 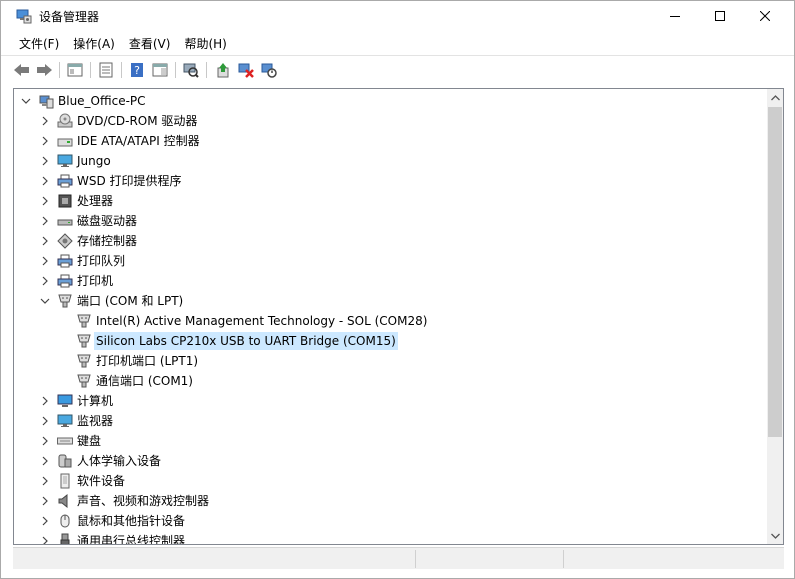 What do you see at coordinates (89, 441) in the screenshot?
I see `tree-item-label: 键盘` at bounding box center [89, 441].